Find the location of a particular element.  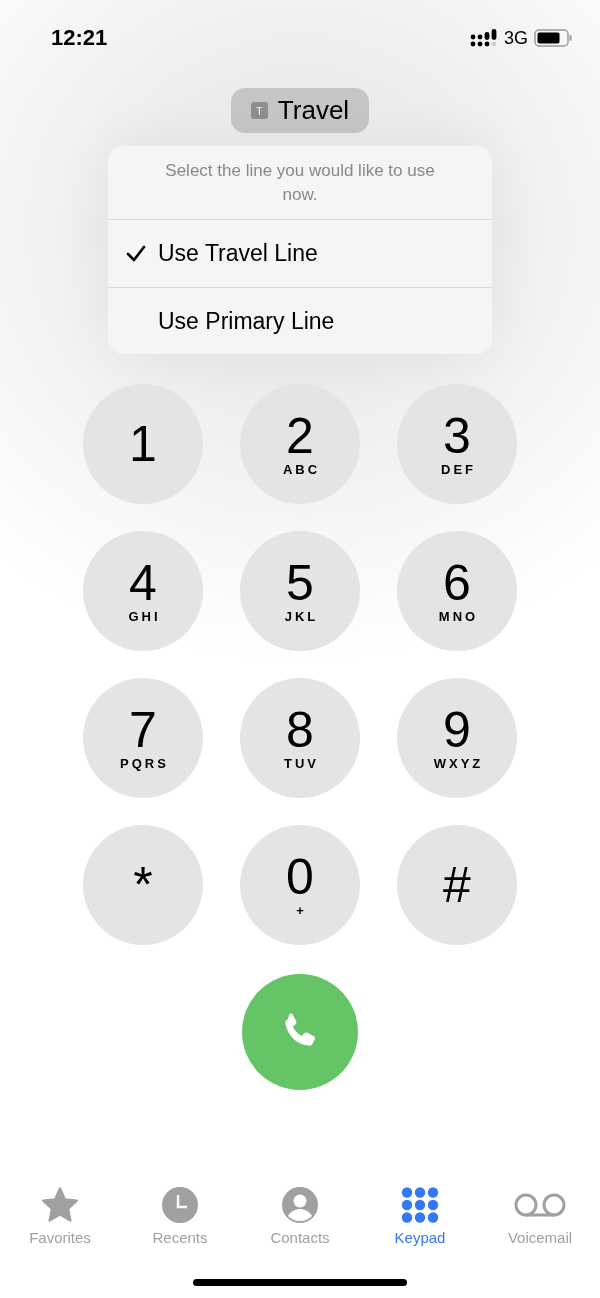

keypad-key: 7 PQRS is located at coordinates (143, 738).